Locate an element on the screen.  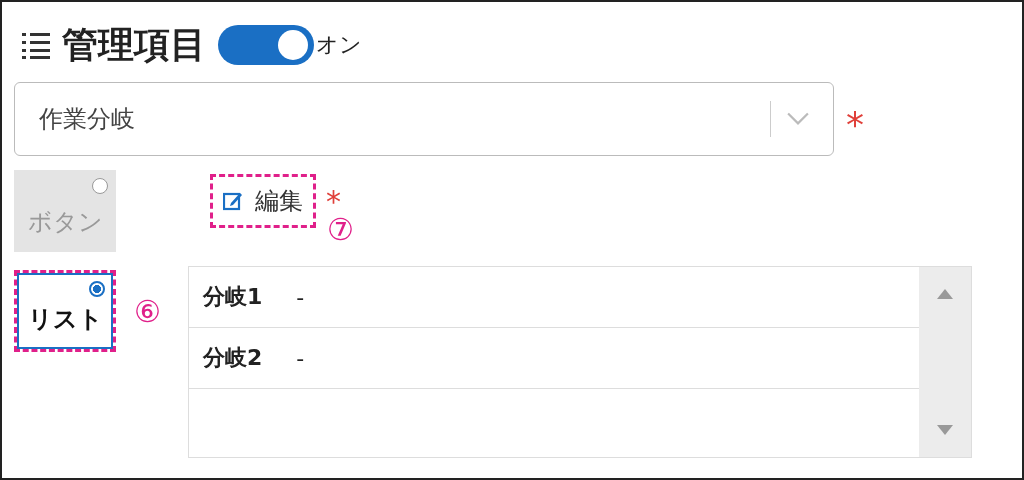
section-title: 管理項目 is located at coordinates (134, 44).